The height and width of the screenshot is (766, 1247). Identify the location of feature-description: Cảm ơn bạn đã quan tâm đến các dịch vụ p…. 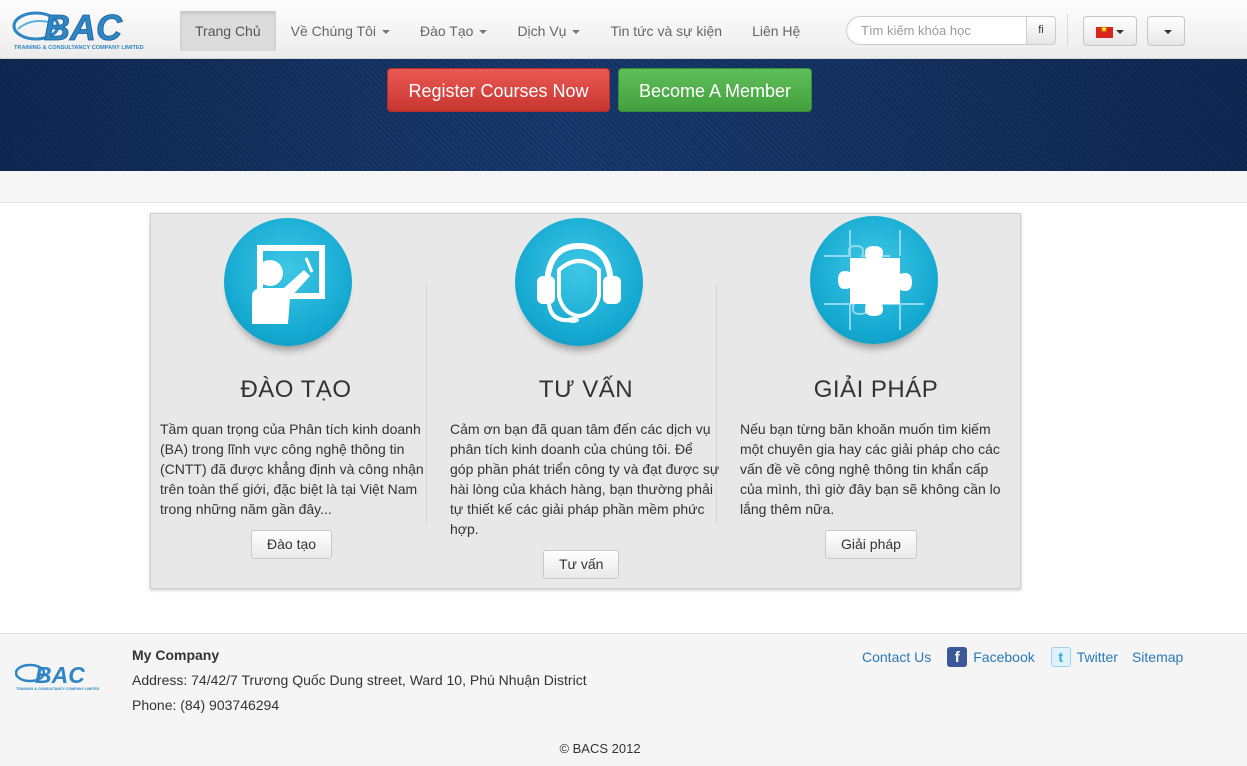
(585, 479).